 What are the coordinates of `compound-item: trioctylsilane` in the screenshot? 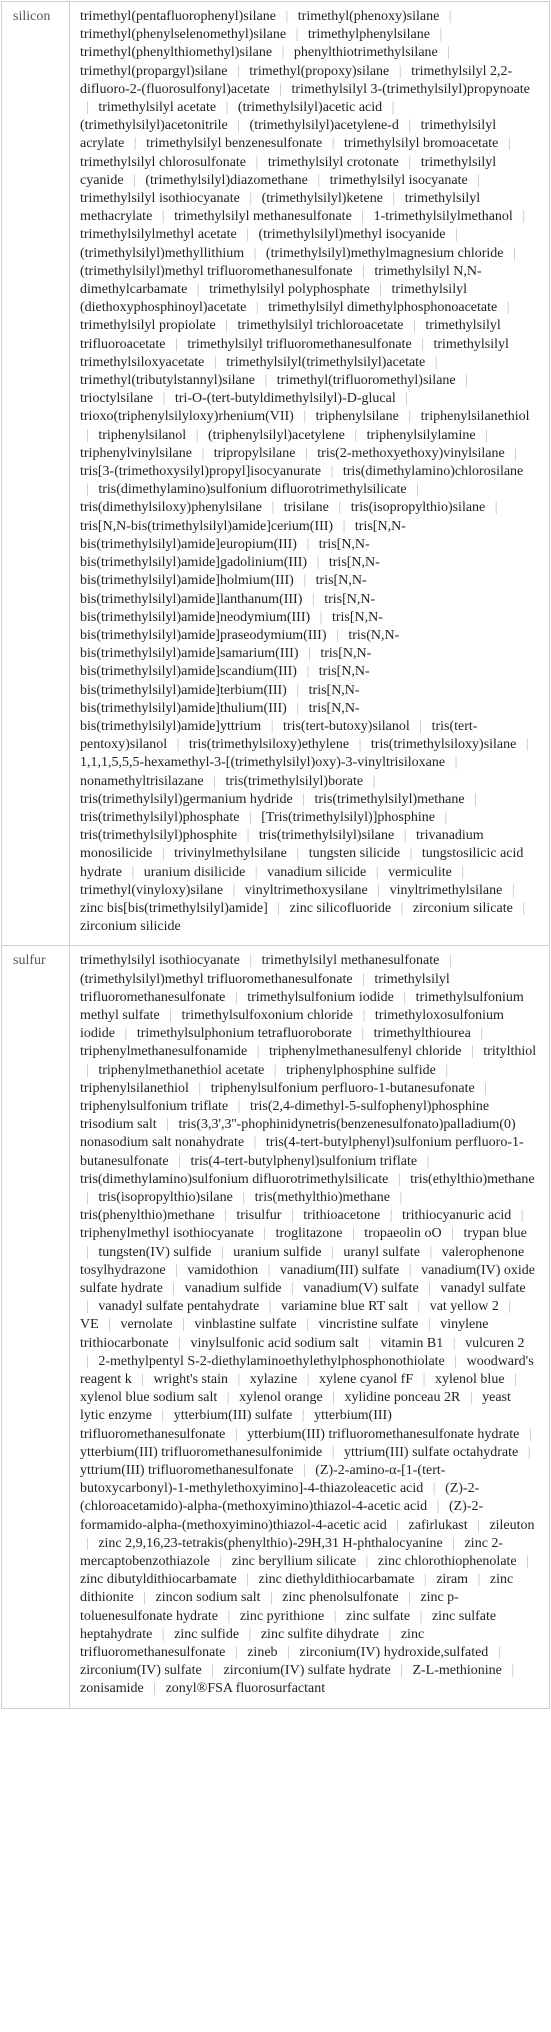 It's located at (117, 399).